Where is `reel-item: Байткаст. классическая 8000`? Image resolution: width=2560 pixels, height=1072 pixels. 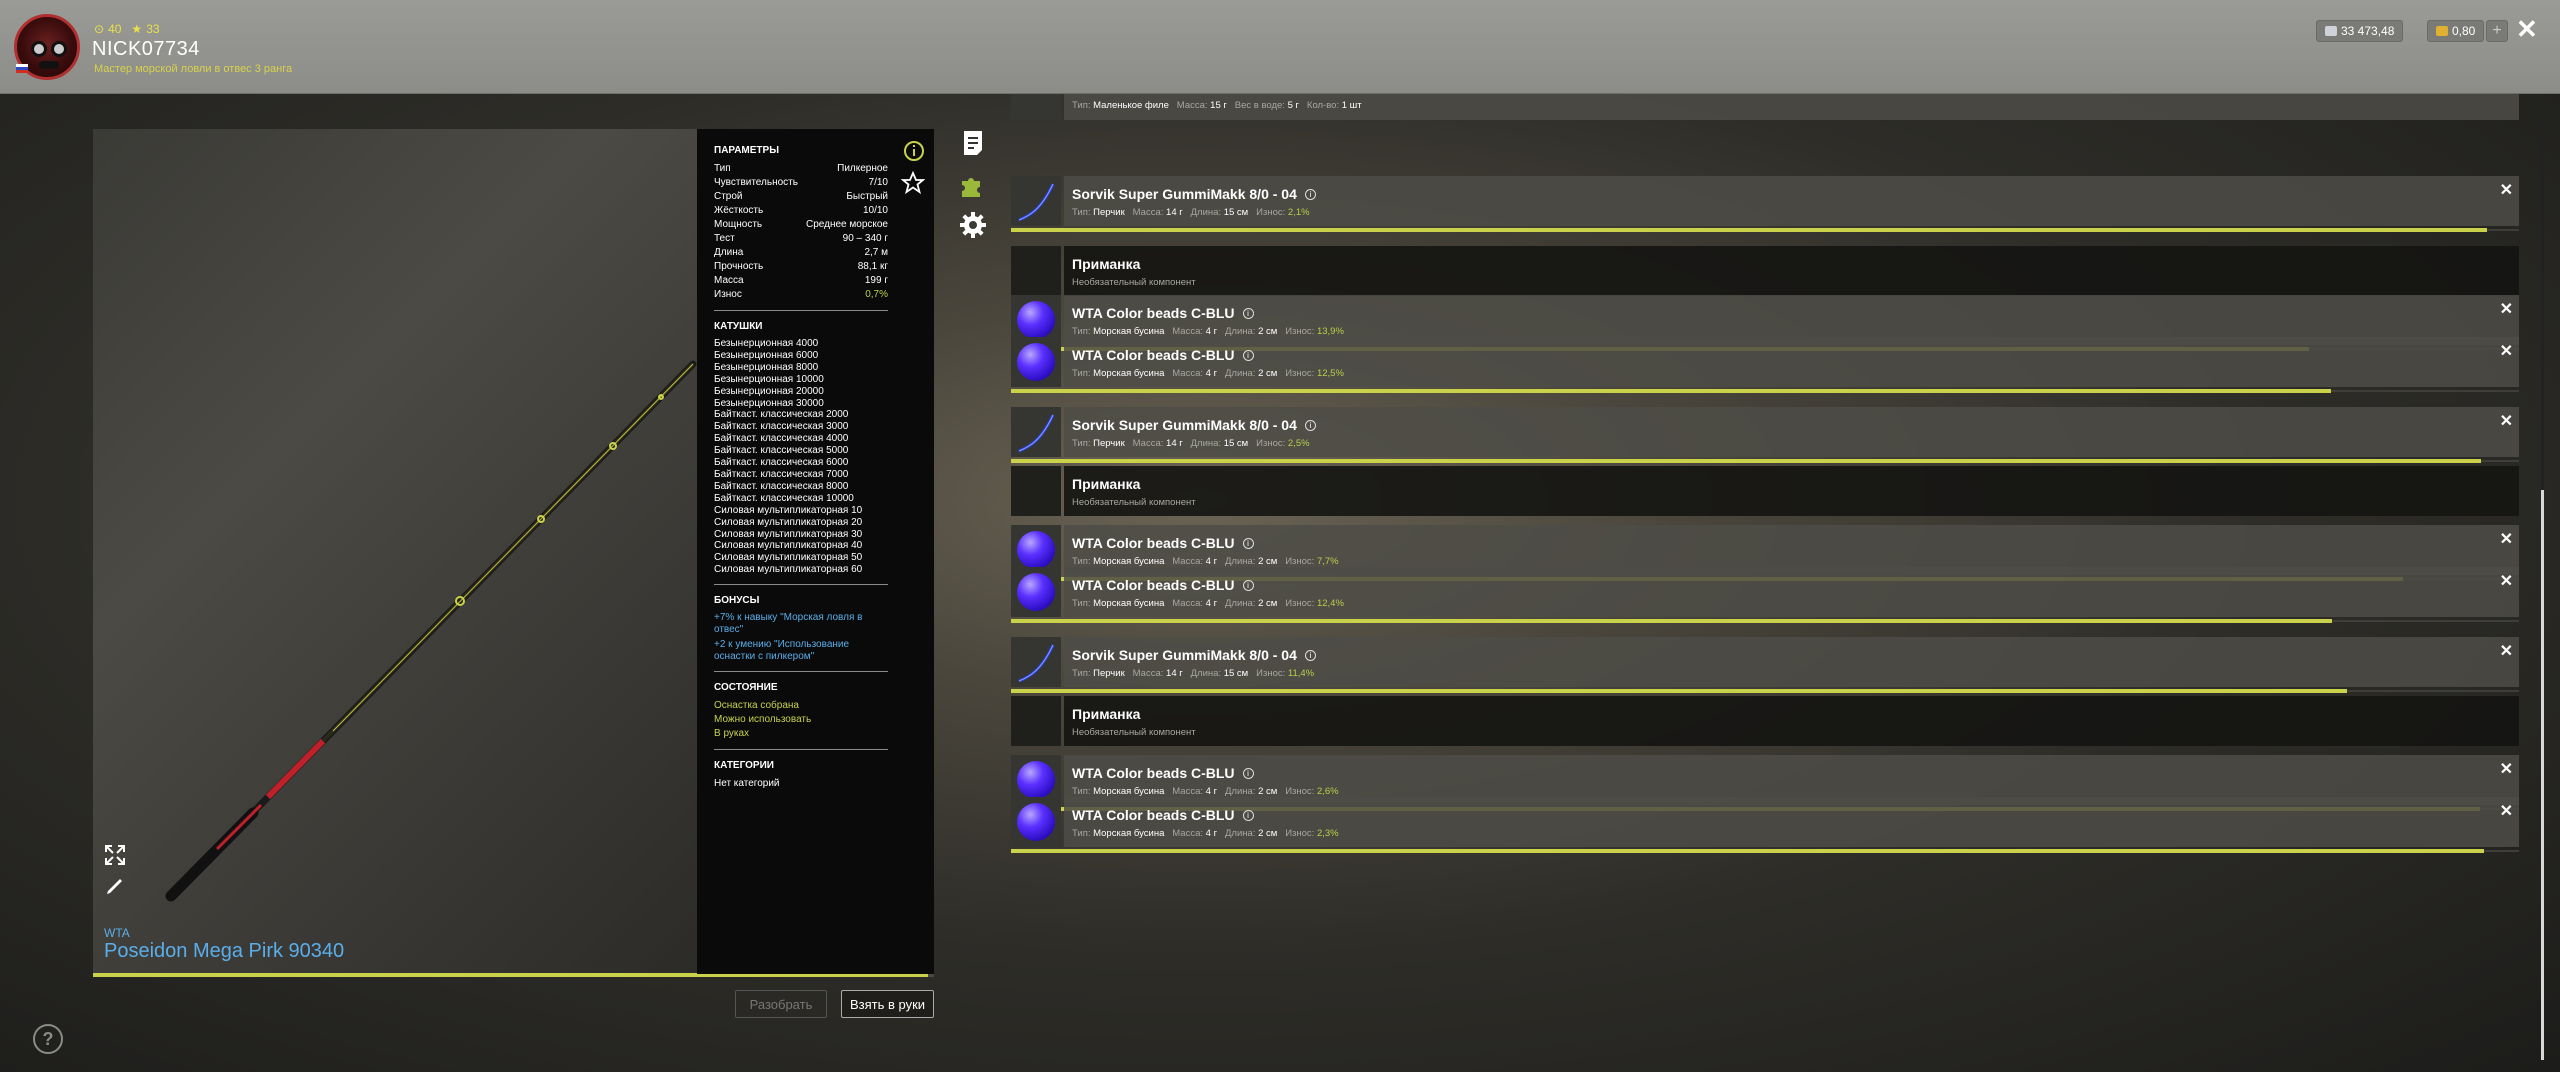
reel-item: Байткаст. классическая 8000 is located at coordinates (781, 486).